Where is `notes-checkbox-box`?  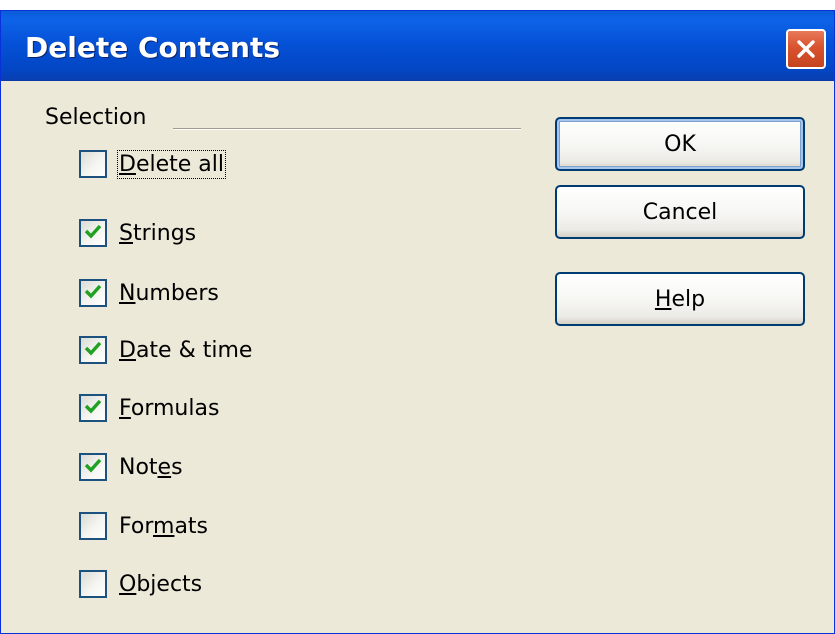 notes-checkbox-box is located at coordinates (93, 467).